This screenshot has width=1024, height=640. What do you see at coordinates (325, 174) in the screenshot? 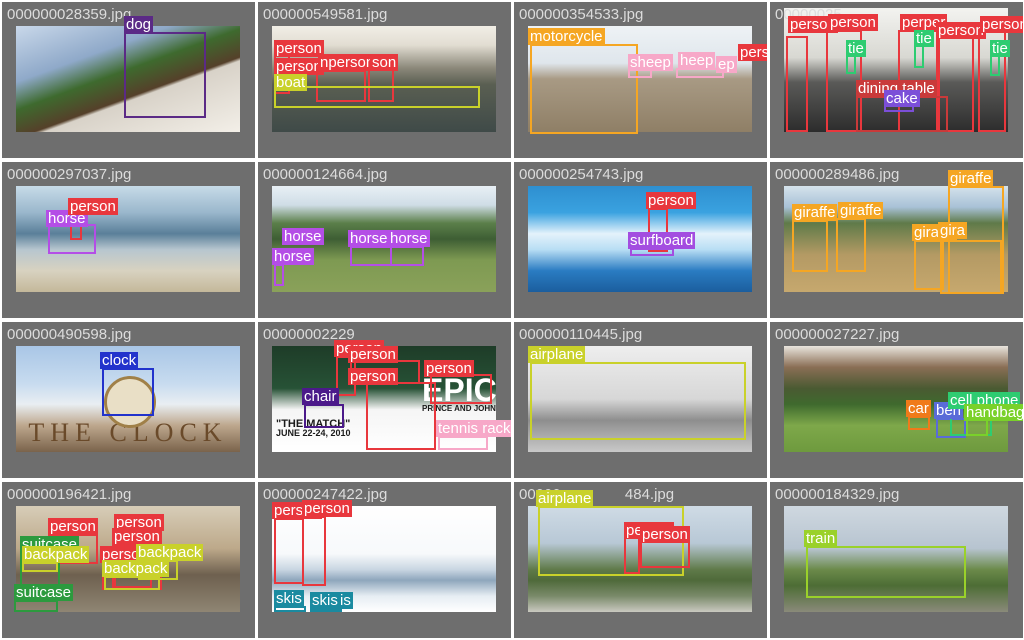
I see `filename-label: 000000124664.jpg` at bounding box center [325, 174].